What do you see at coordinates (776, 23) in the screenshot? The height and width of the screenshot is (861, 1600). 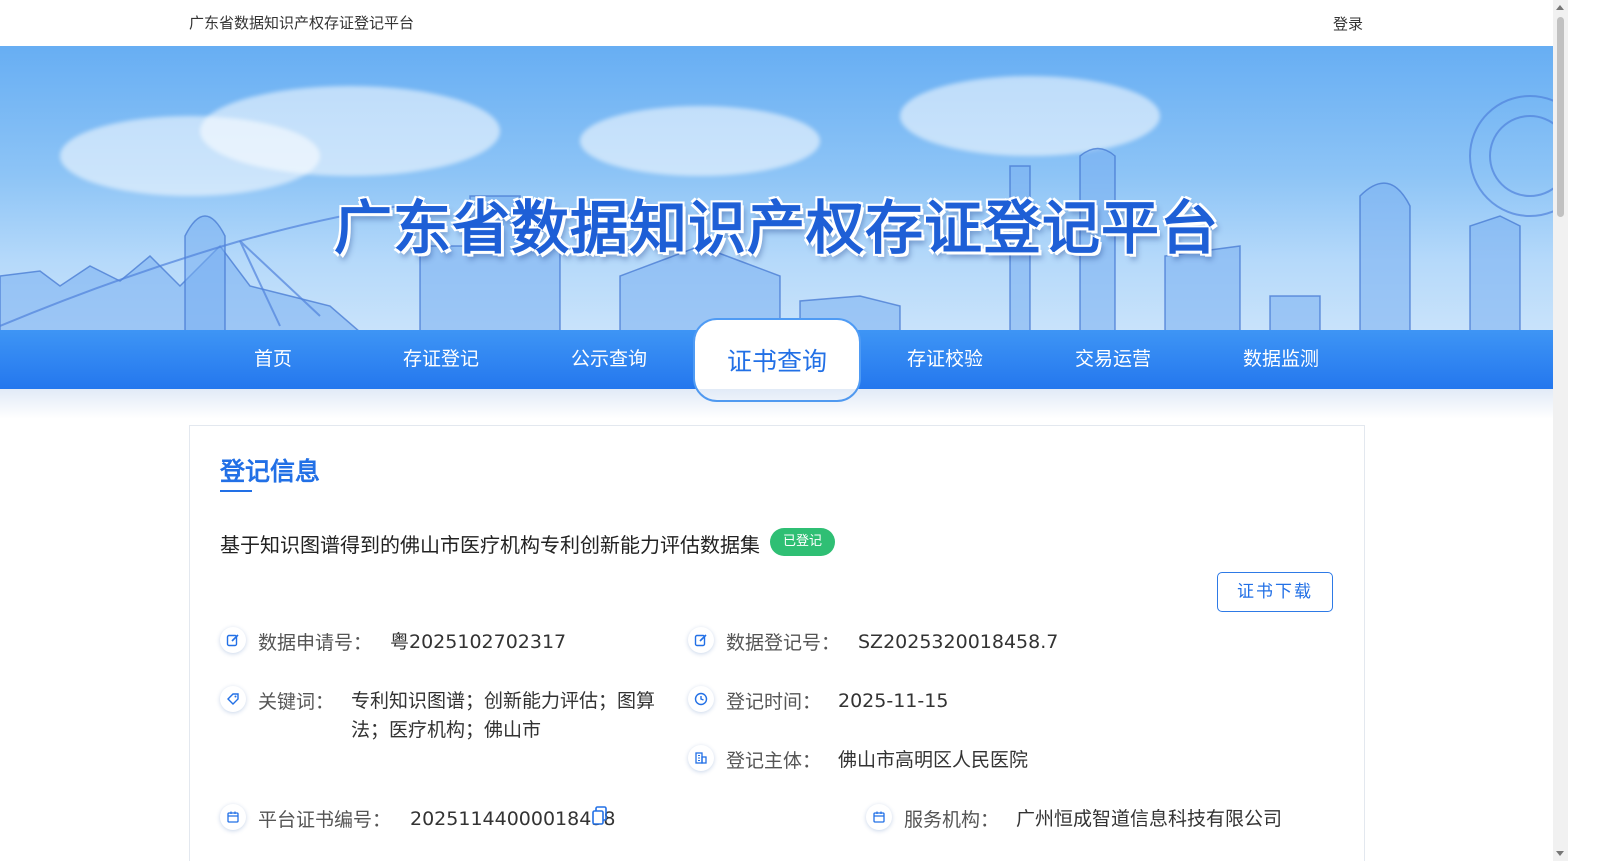 I see `top-bar: 广东省数据知识产权存证登记平台 登录` at bounding box center [776, 23].